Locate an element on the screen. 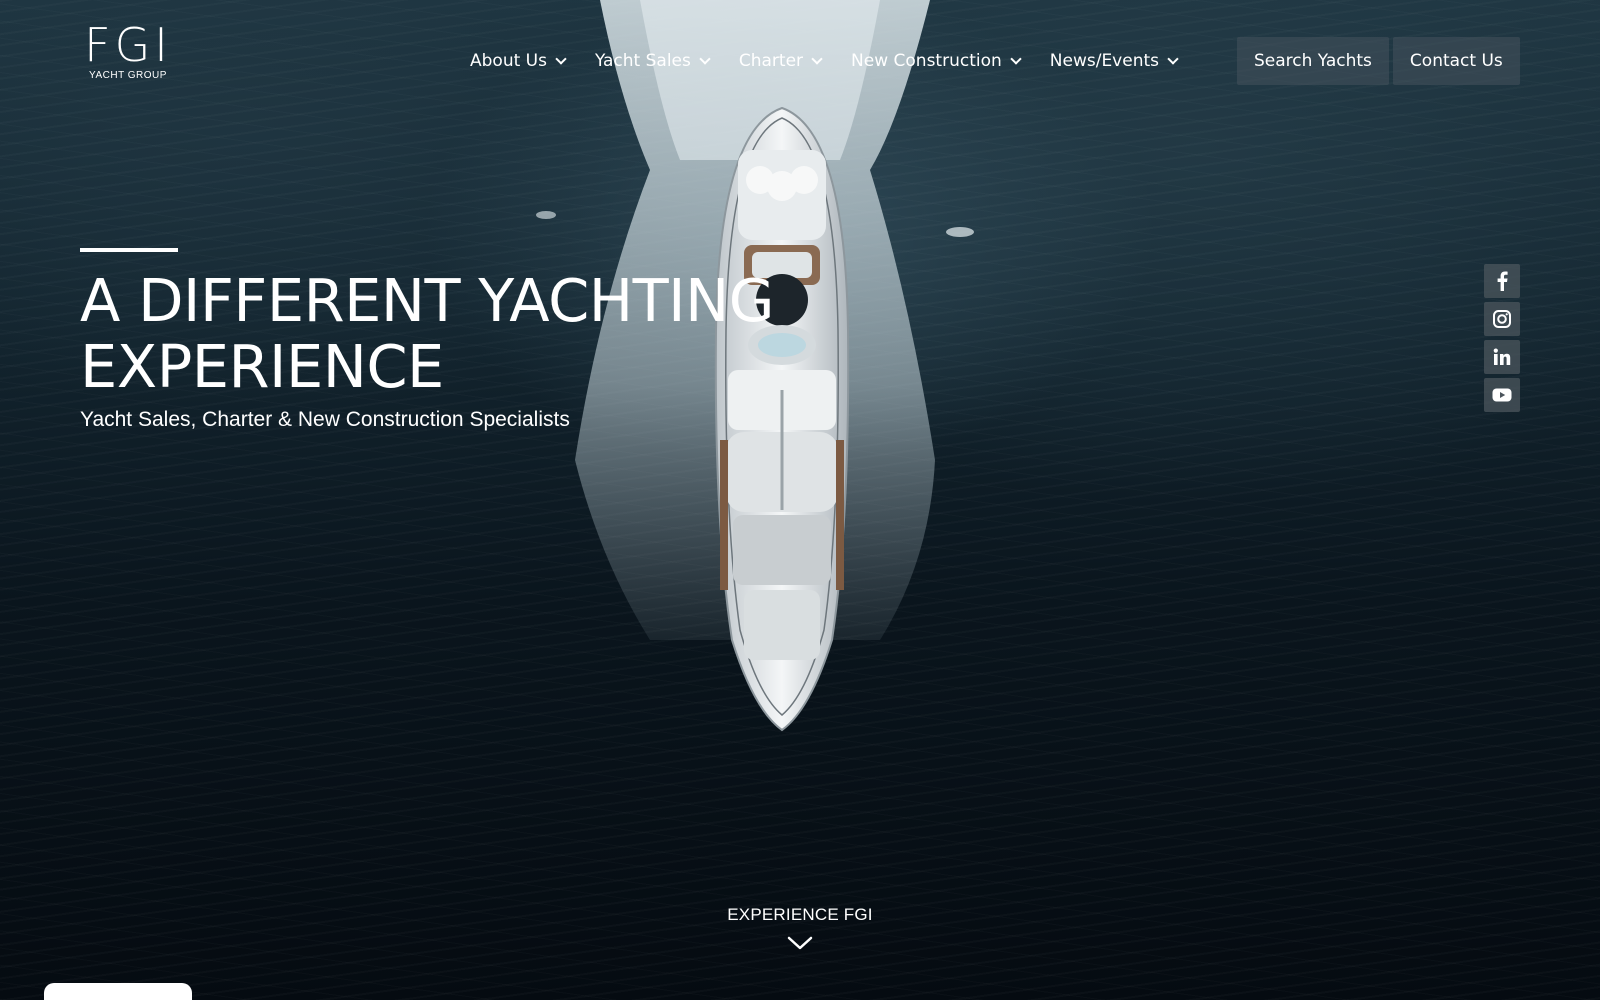 The image size is (1600, 1000). linkedin-link is located at coordinates (1502, 357).